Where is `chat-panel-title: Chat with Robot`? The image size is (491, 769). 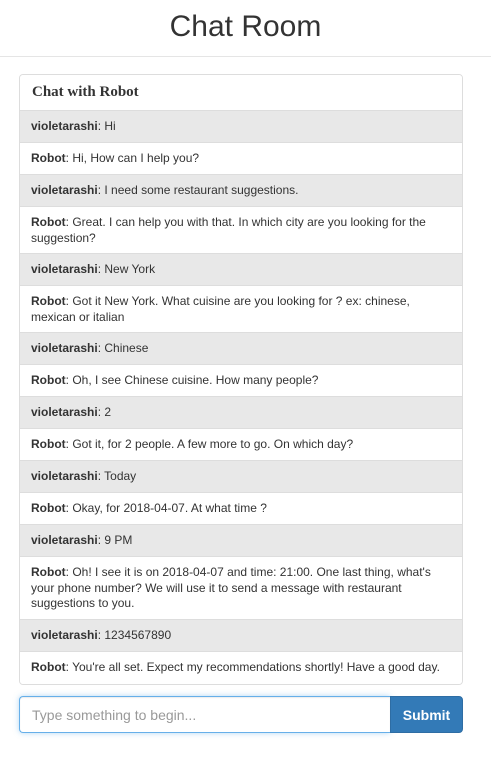 chat-panel-title: Chat with Robot is located at coordinates (85, 92).